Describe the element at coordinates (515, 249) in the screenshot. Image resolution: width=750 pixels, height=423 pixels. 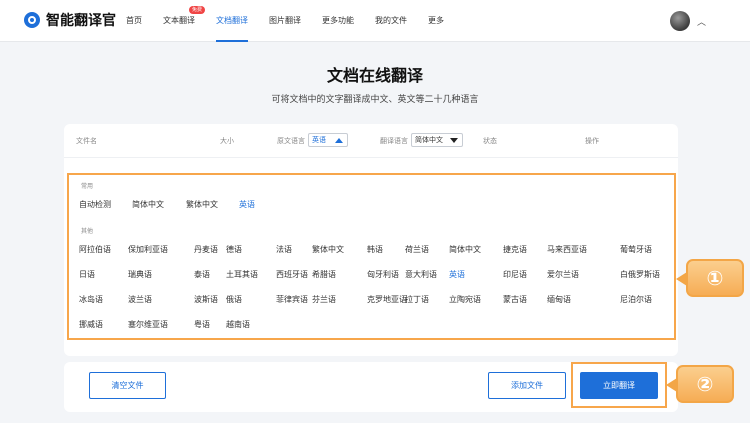
I see `lang-option: 捷克语` at that location.